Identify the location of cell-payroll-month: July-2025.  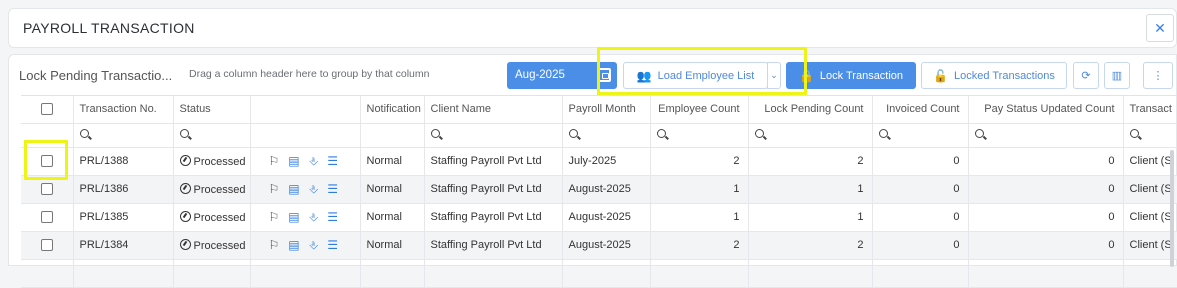
(606, 161).